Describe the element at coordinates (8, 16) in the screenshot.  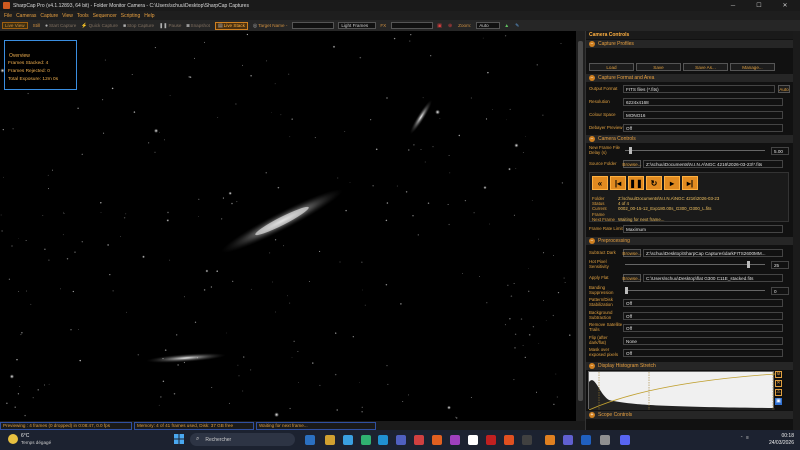
I see `menu-file: File` at that location.